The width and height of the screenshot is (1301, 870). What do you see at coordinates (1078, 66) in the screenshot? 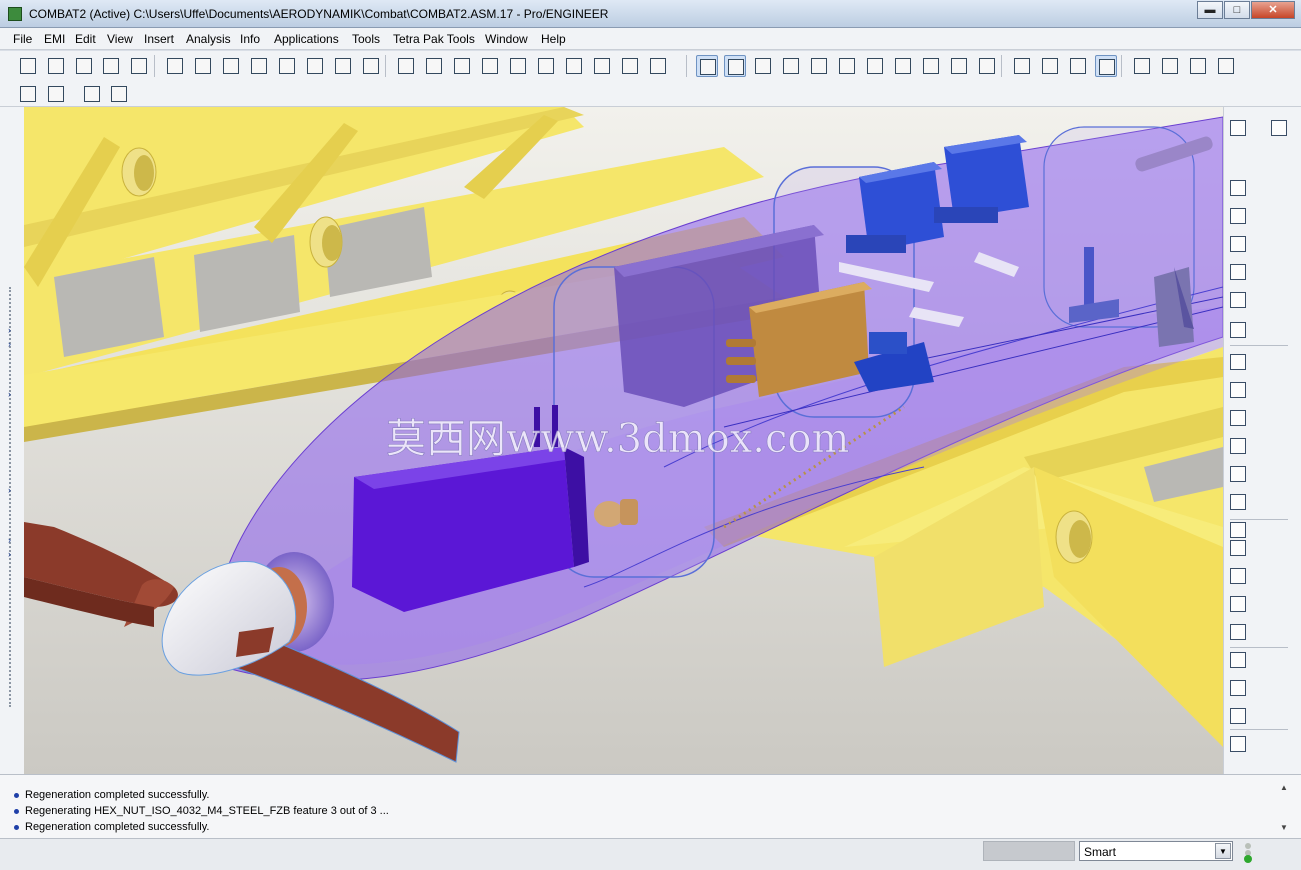
I see `no-hidden-icon` at bounding box center [1078, 66].